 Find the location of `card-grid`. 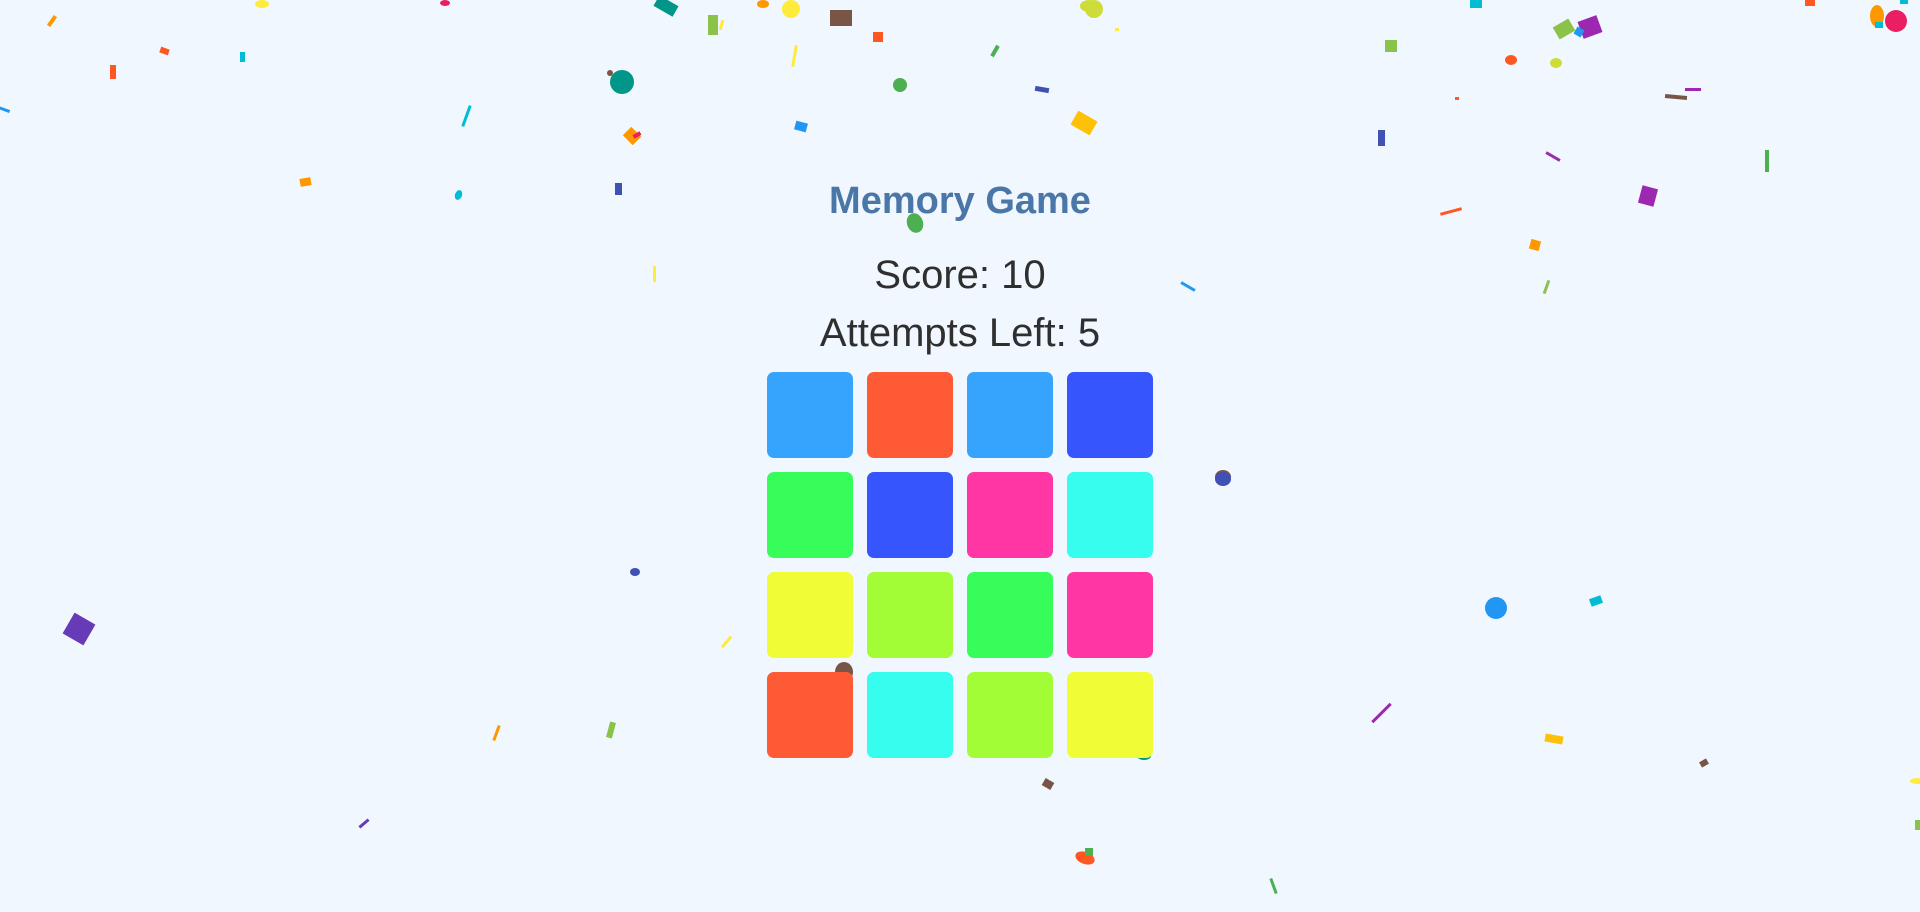

card-grid is located at coordinates (960, 565).